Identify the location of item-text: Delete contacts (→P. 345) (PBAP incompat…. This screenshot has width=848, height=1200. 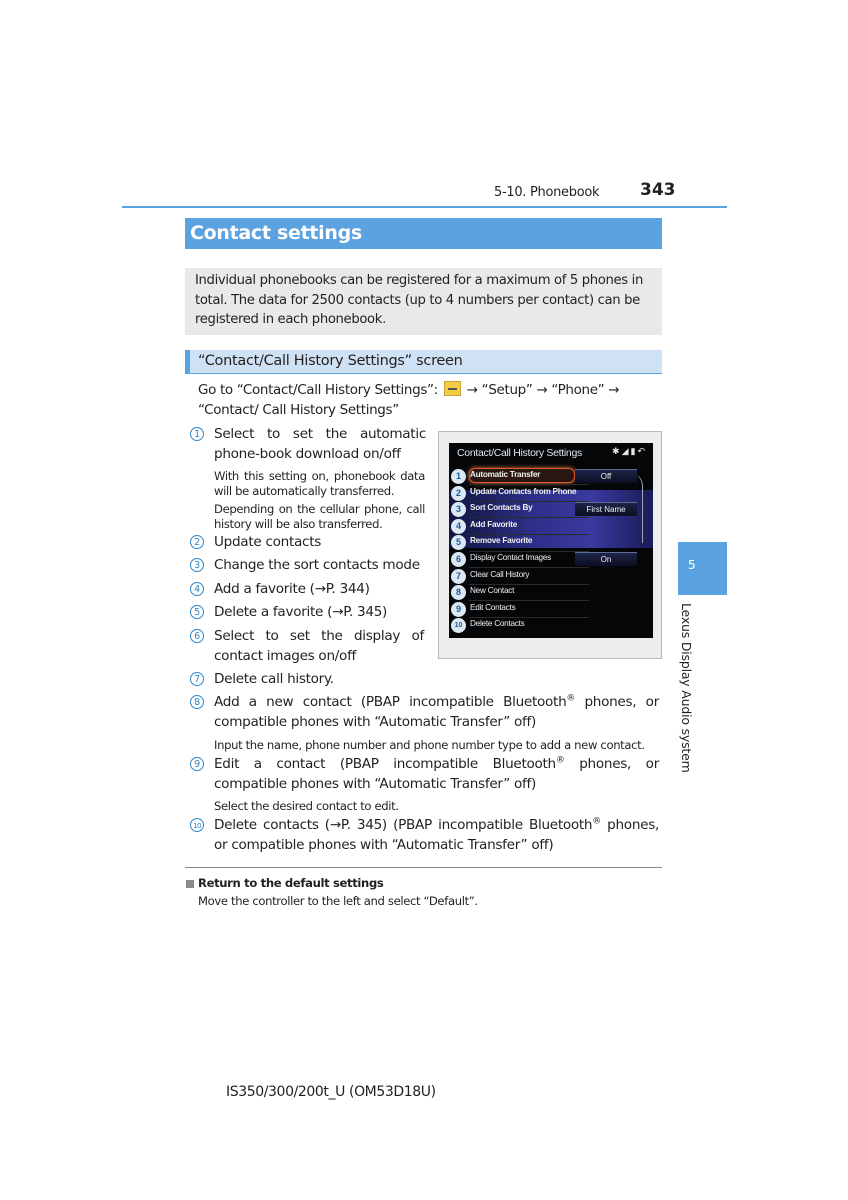
(436, 835).